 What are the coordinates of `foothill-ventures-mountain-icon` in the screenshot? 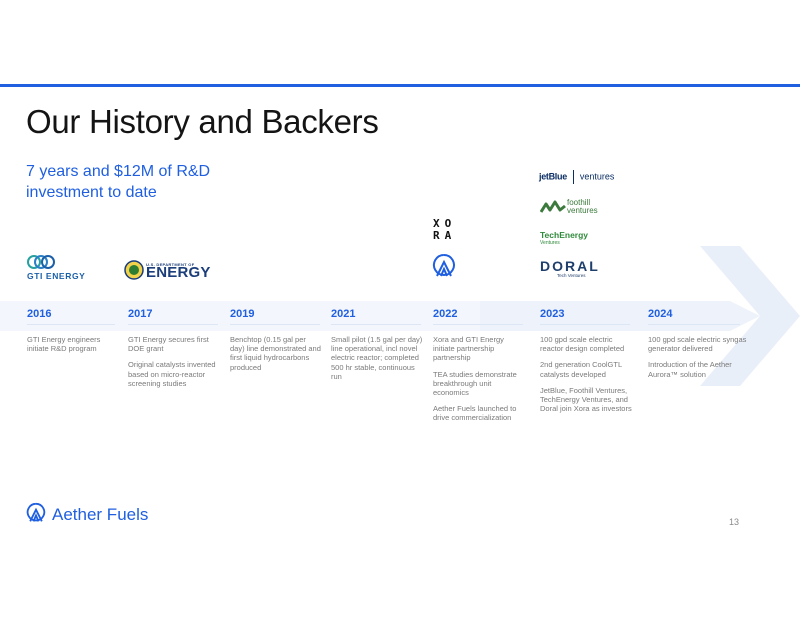 It's located at (553, 206).